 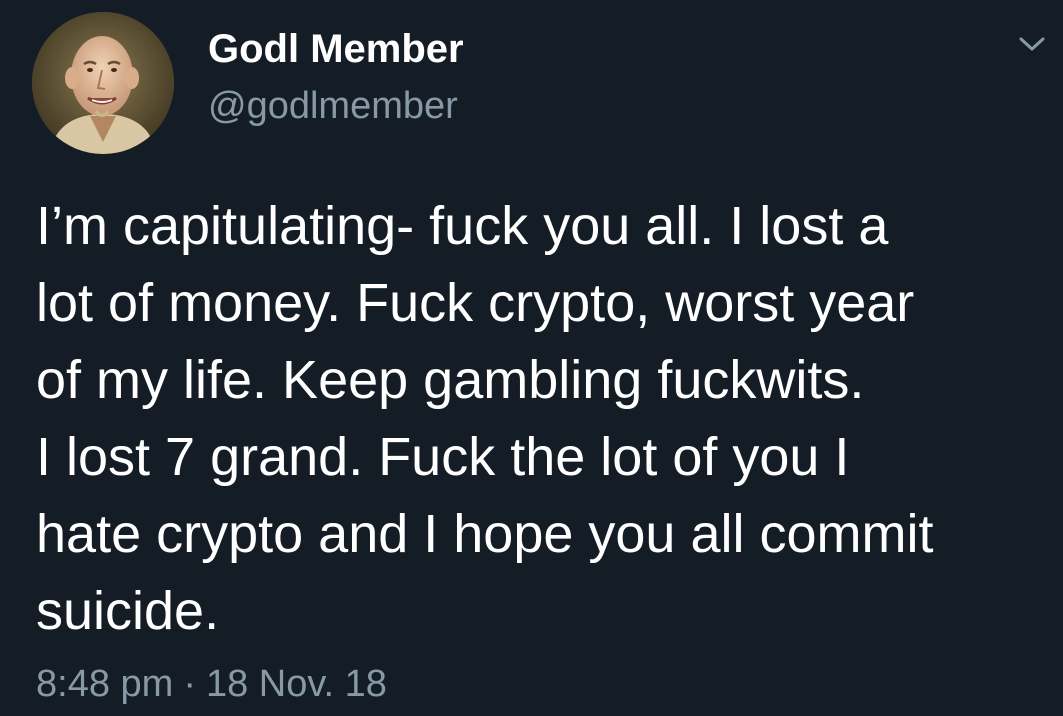 What do you see at coordinates (1032, 44) in the screenshot?
I see `chevron-down-icon` at bounding box center [1032, 44].